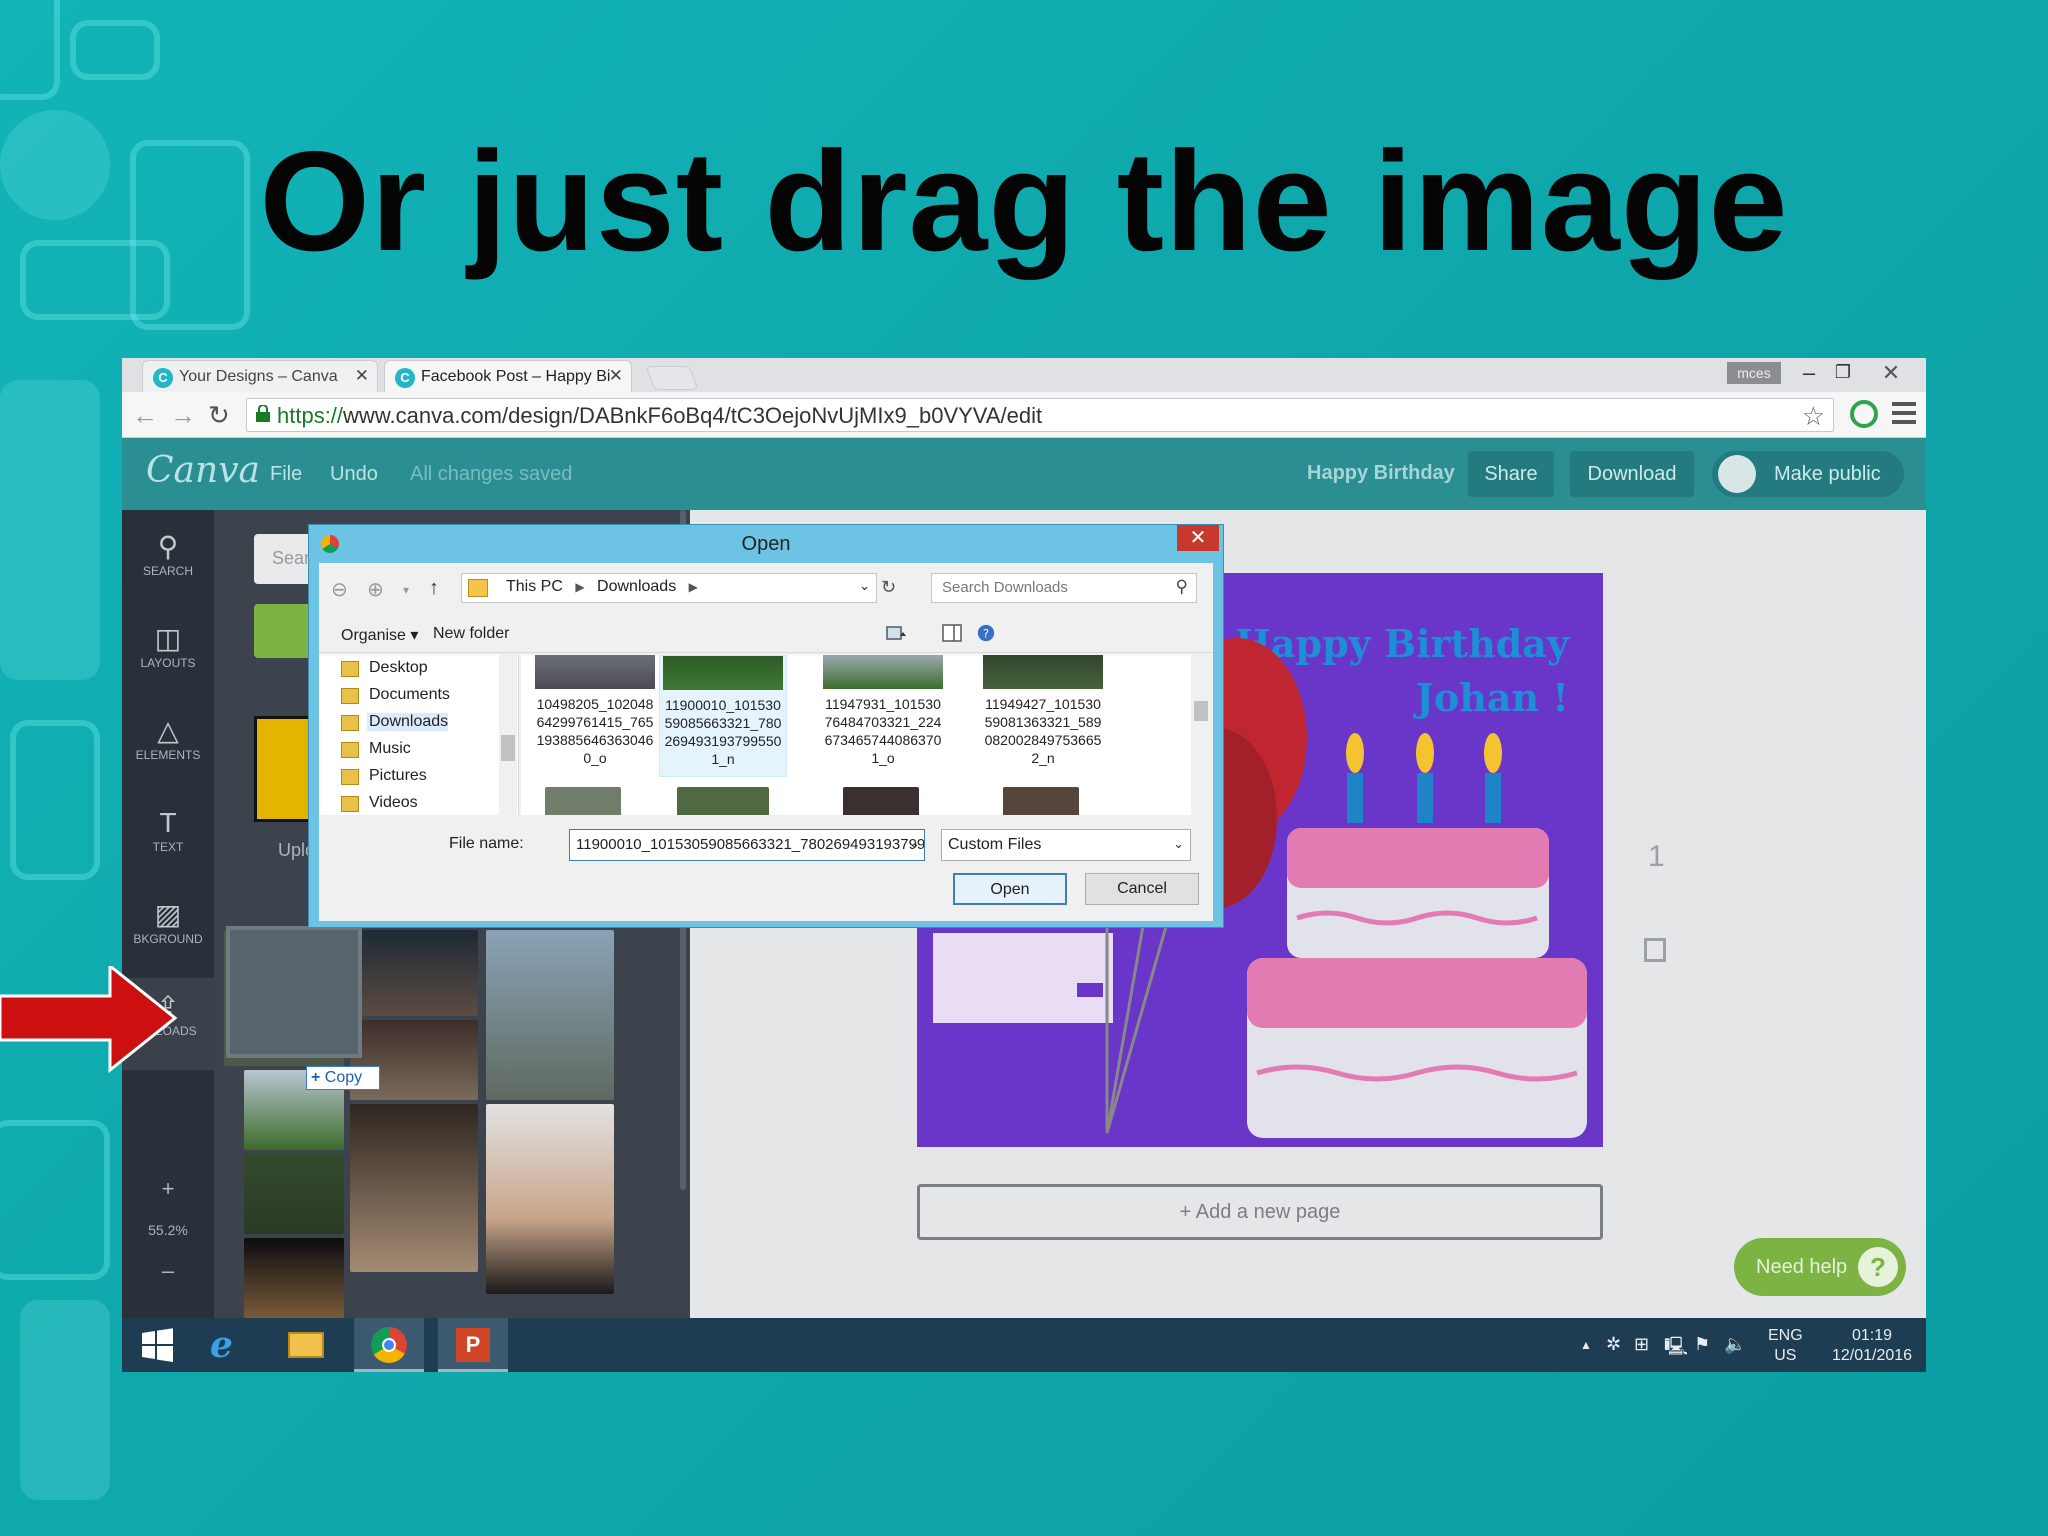 This screenshot has width=2048, height=1536. What do you see at coordinates (157, 1345) in the screenshot?
I see `windows-start-icon` at bounding box center [157, 1345].